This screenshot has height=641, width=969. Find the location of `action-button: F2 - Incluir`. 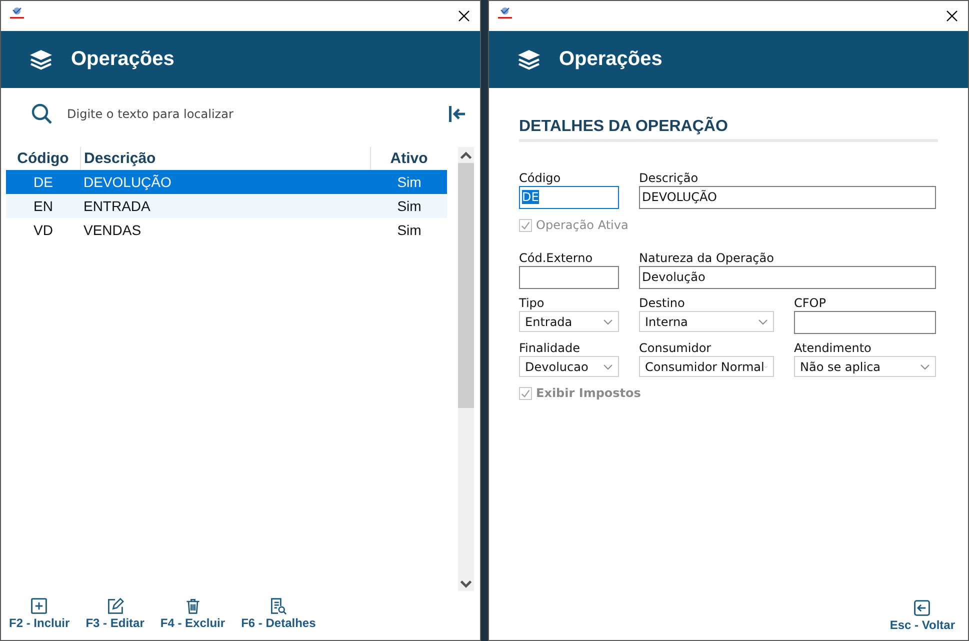

action-button: F2 - Incluir is located at coordinates (39, 613).